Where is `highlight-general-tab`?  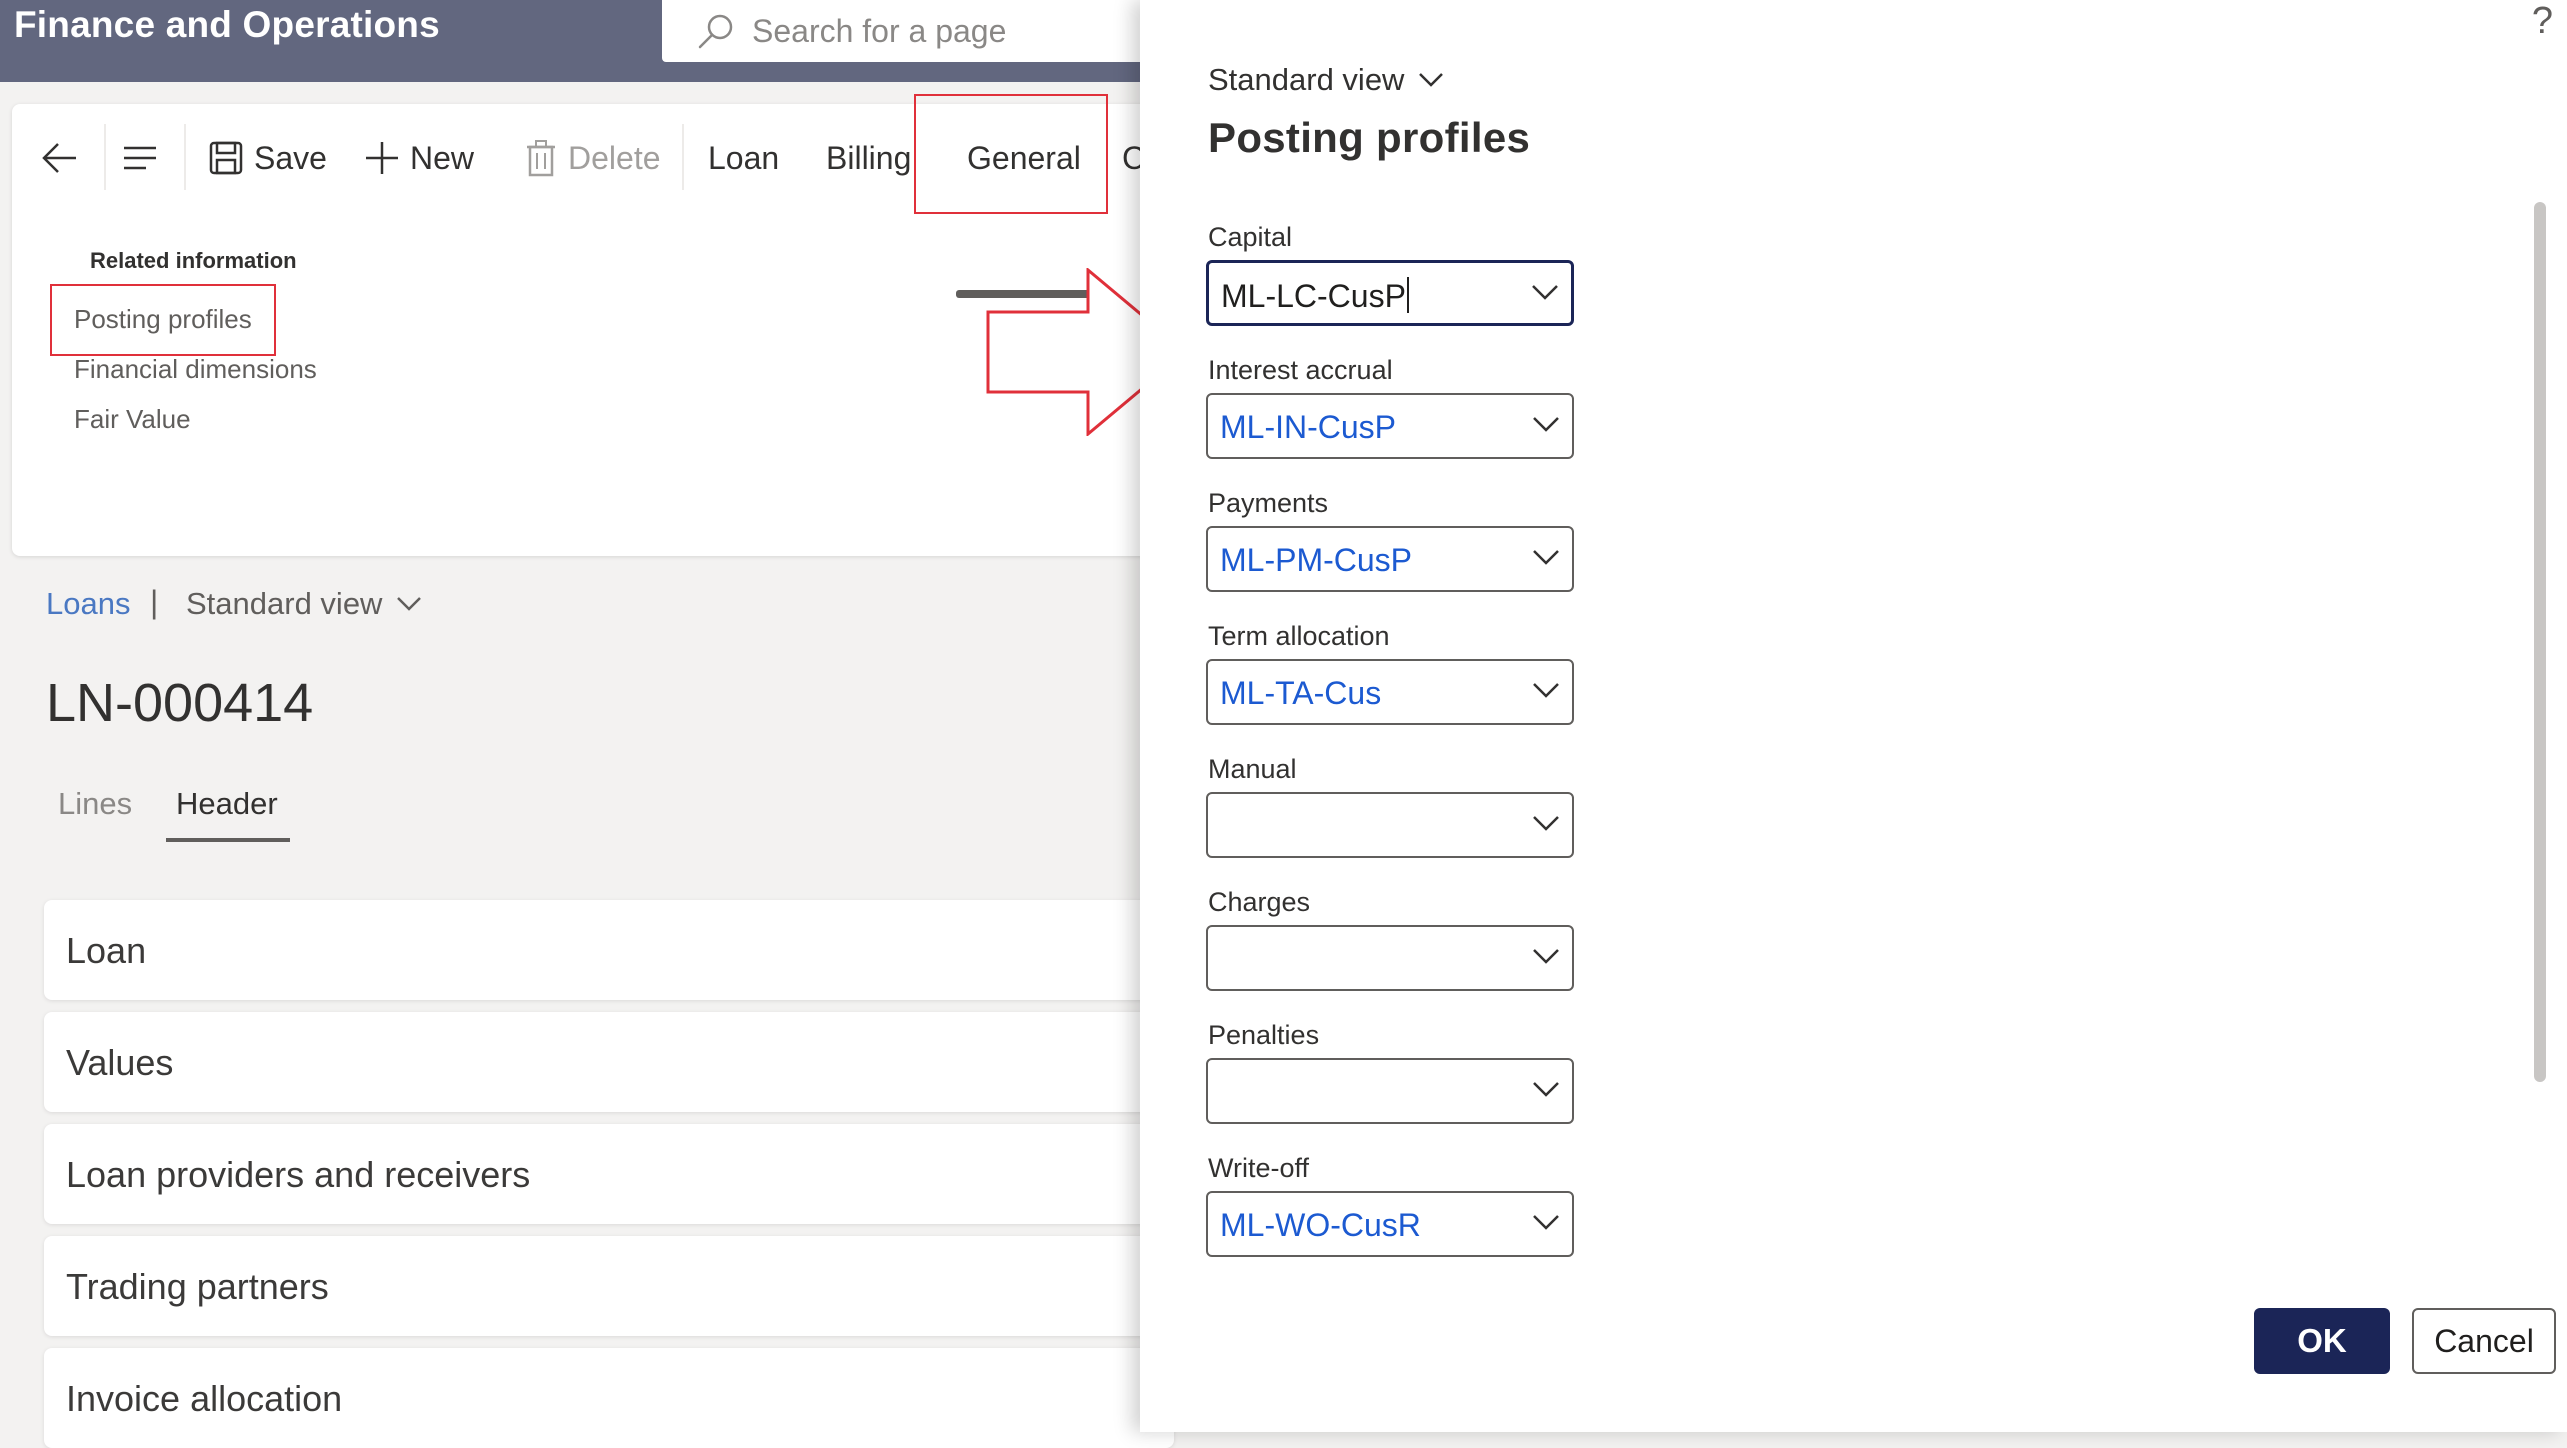
highlight-general-tab is located at coordinates (1011, 154).